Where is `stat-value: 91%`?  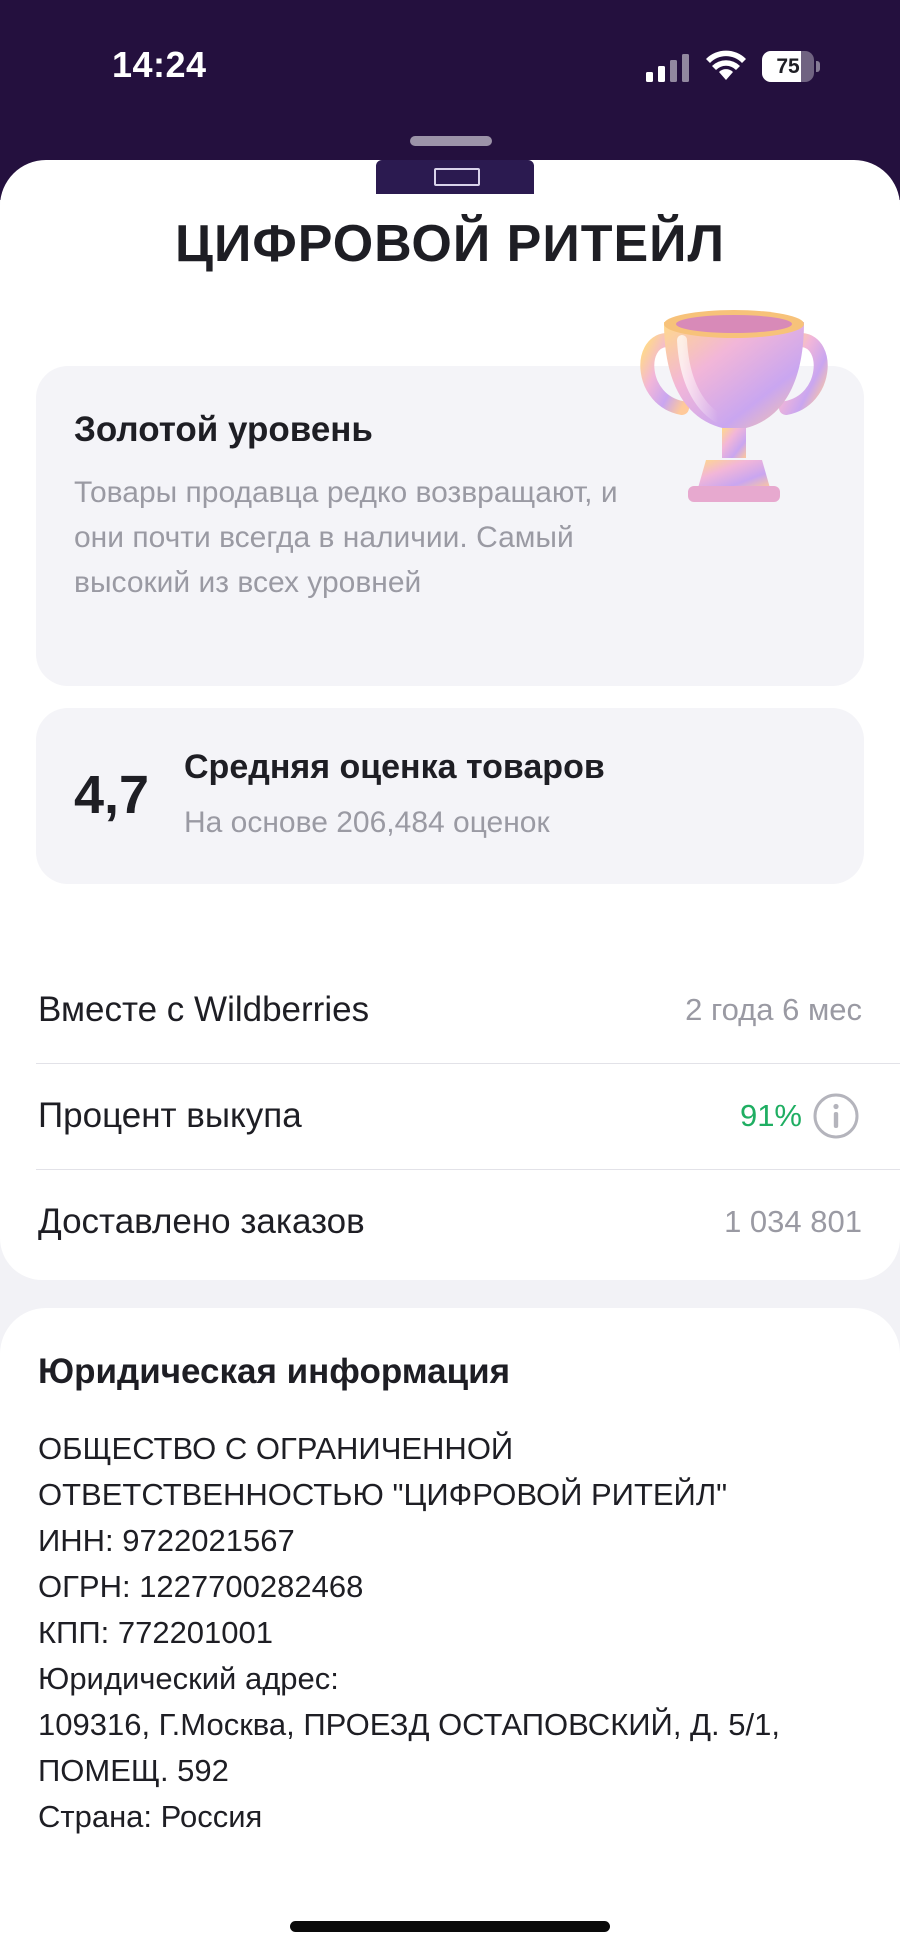 stat-value: 91% is located at coordinates (770, 1115).